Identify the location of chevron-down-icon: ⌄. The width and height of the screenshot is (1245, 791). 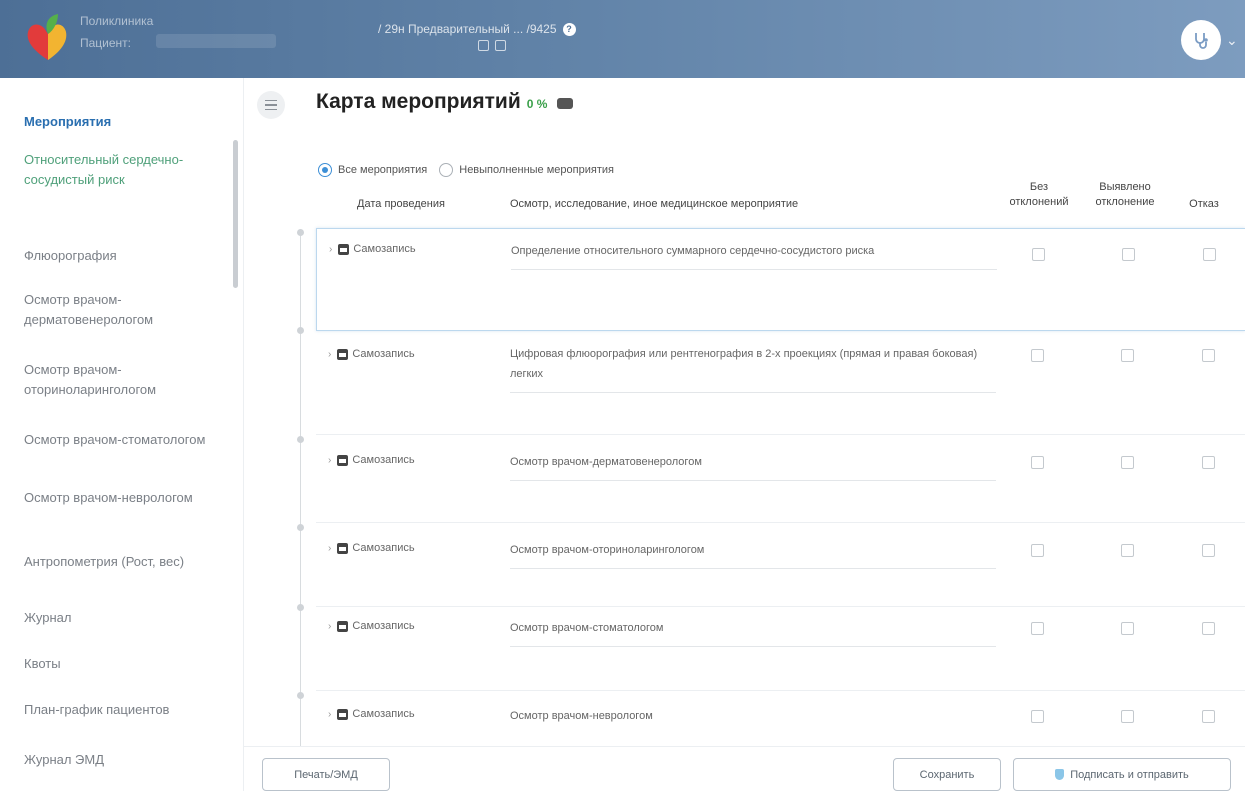
(1232, 40).